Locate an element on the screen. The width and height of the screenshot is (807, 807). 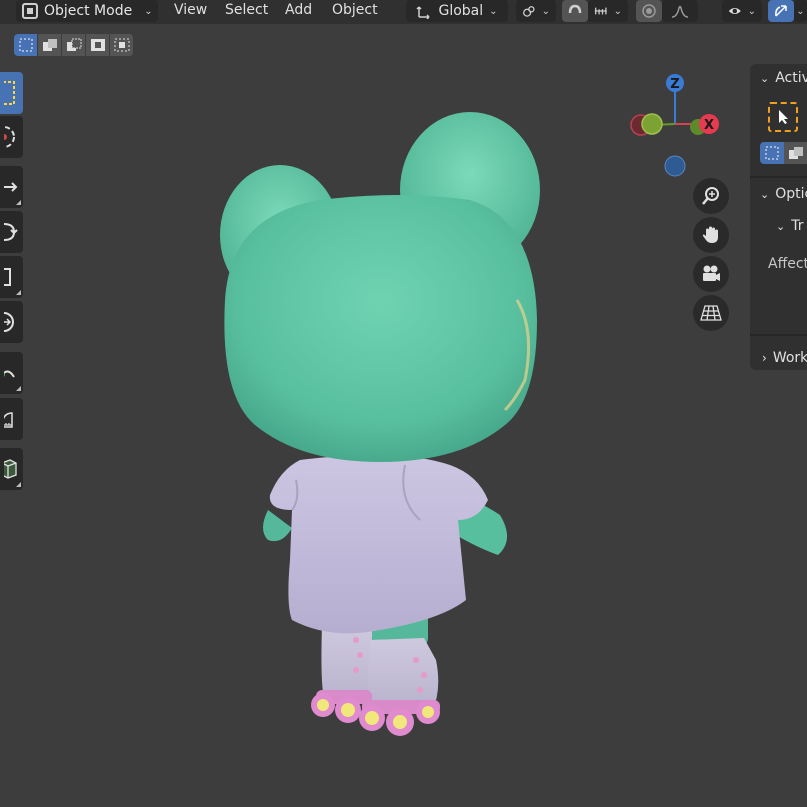
active-tool-label: Activ is located at coordinates (791, 78).